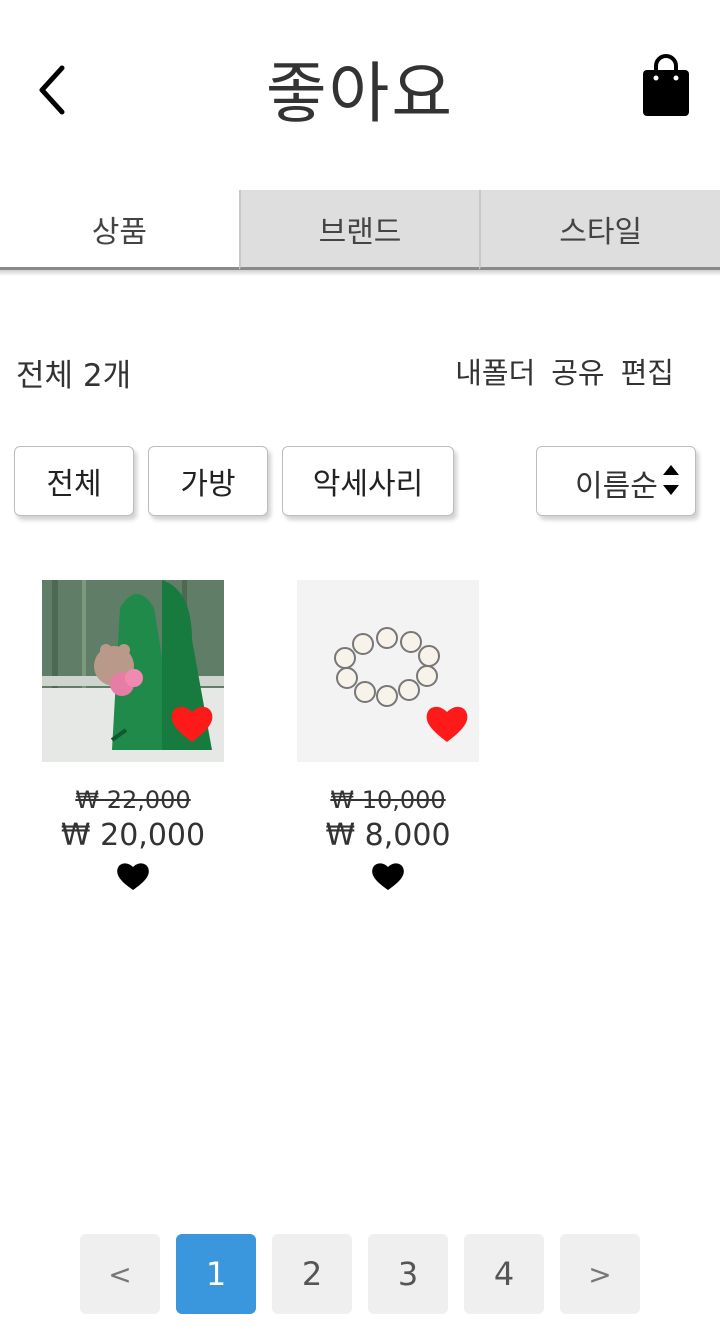 The image size is (720, 1342). I want to click on header: 좋아요, so click(360, 85).